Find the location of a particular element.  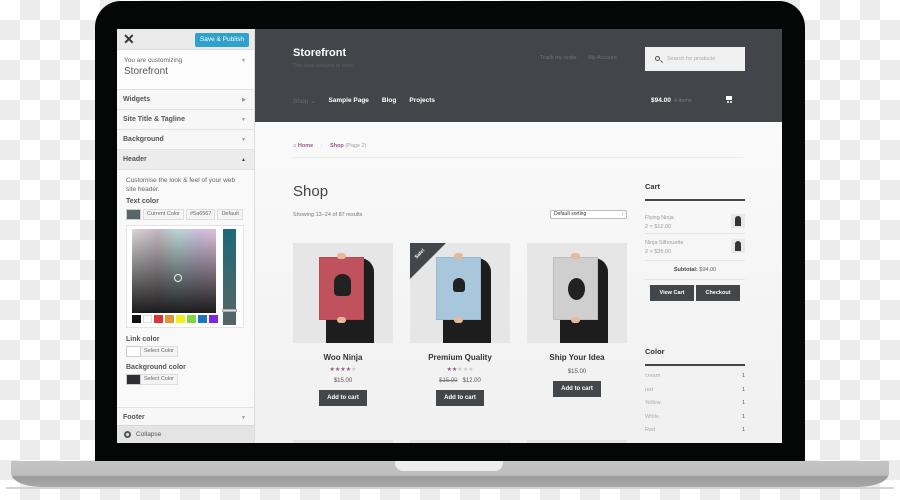

nav-item-blog: Blog is located at coordinates (389, 101).